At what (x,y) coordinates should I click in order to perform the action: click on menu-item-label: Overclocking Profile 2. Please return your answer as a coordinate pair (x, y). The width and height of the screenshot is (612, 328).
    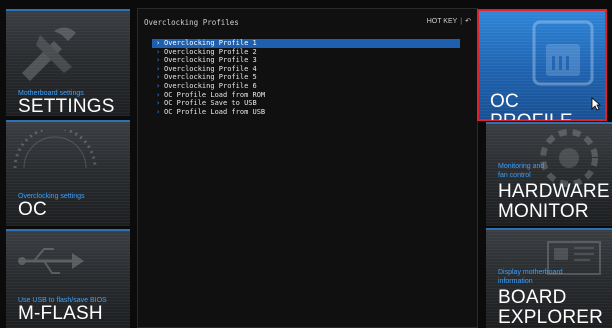
    Looking at the image, I should click on (210, 51).